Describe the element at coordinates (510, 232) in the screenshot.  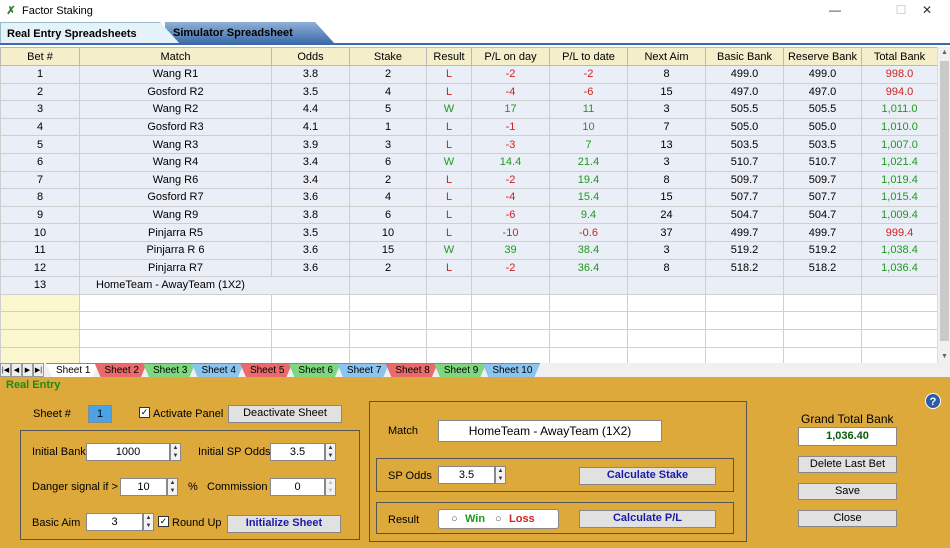
I see `table-cell: -10` at that location.